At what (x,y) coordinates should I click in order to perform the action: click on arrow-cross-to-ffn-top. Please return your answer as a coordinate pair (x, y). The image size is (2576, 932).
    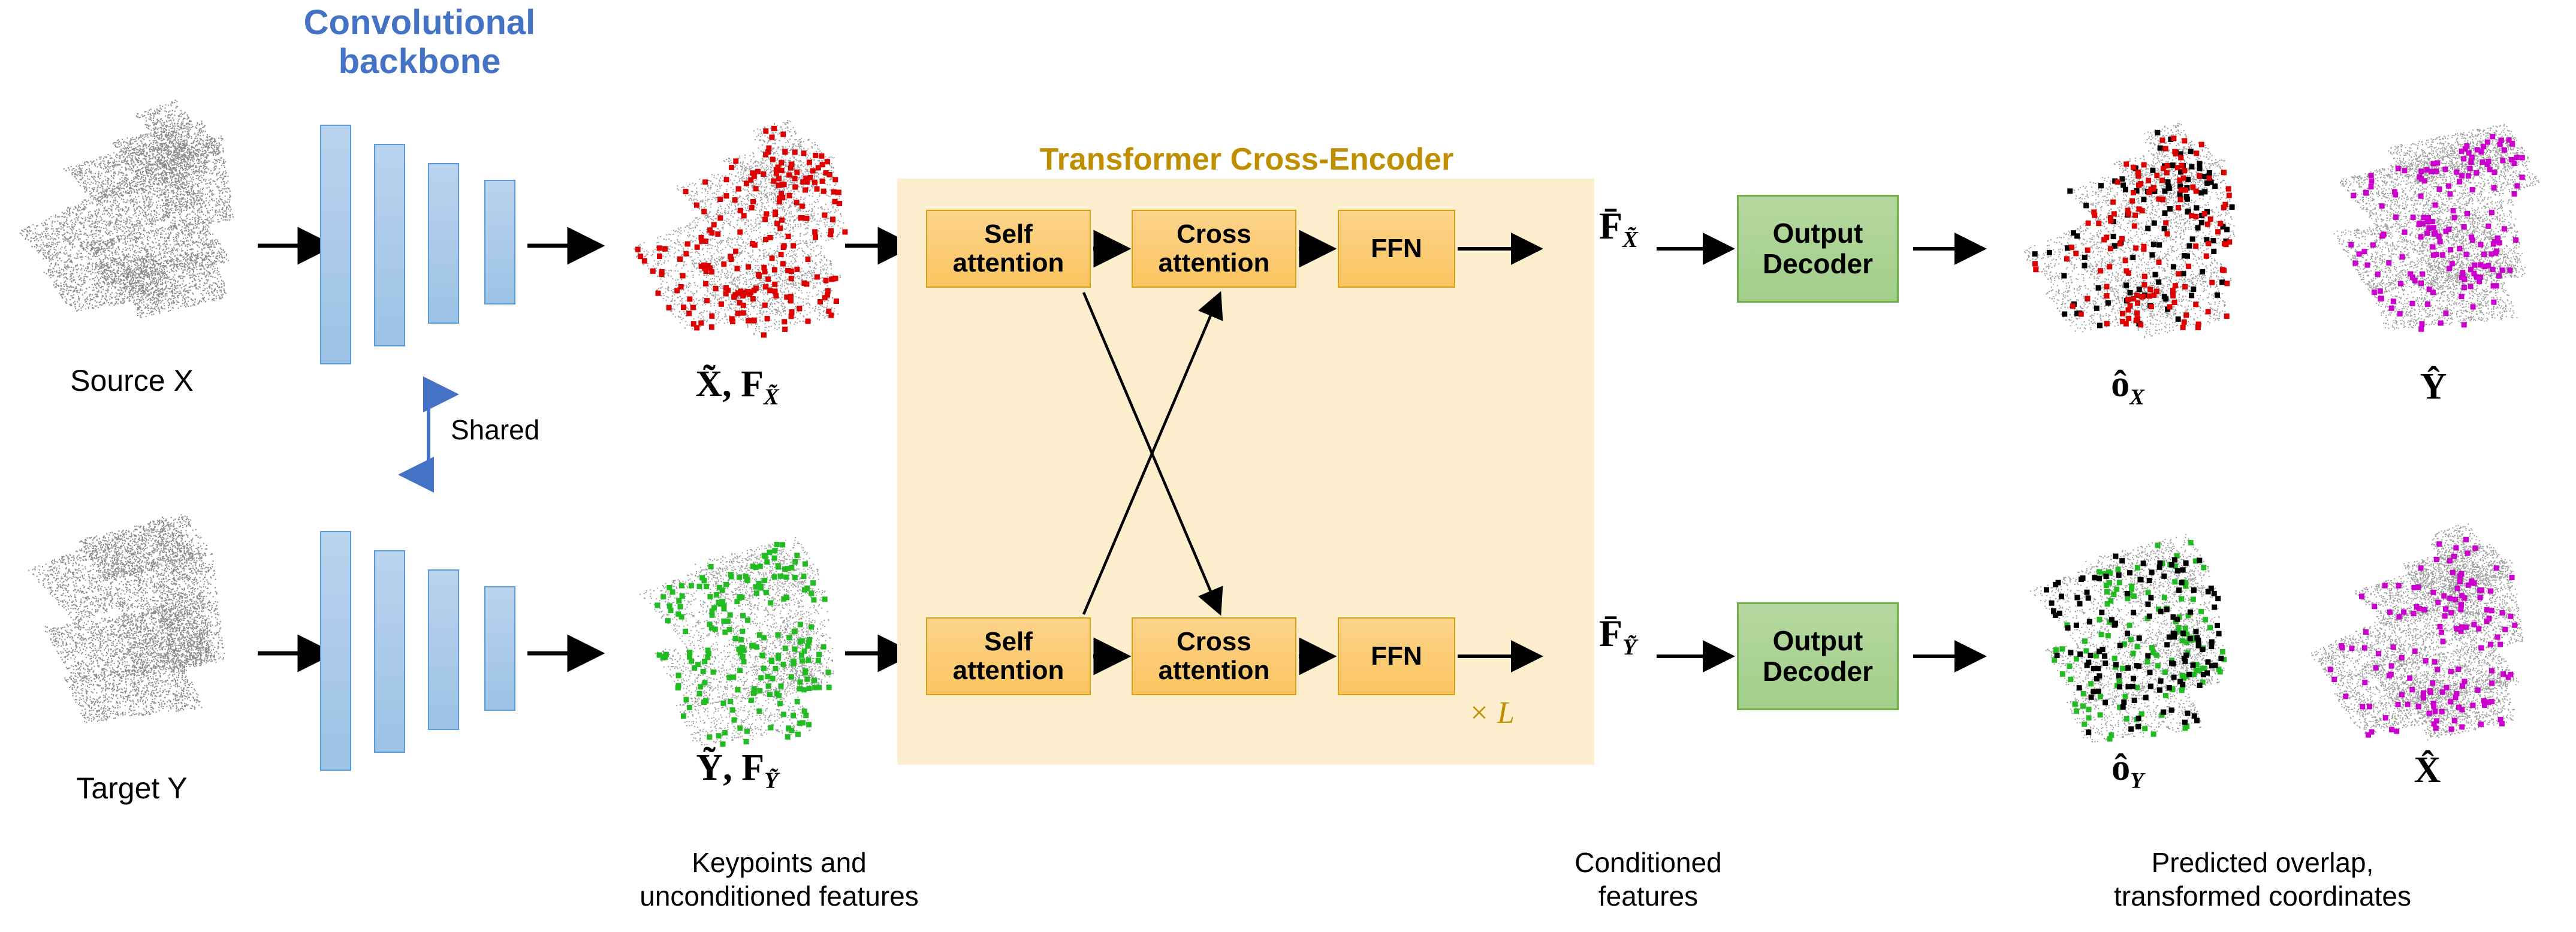
    Looking at the image, I should click on (1318, 249).